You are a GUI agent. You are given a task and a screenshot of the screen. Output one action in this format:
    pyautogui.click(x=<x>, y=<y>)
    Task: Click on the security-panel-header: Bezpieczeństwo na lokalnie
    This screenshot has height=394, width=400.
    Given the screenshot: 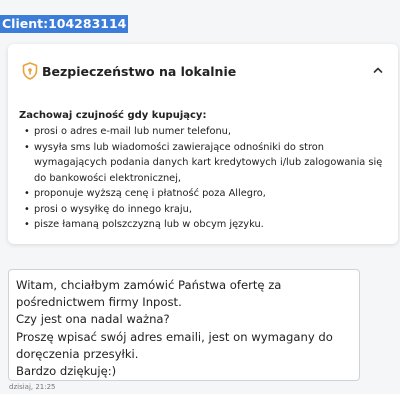 What is the action you would take?
    pyautogui.click(x=203, y=70)
    